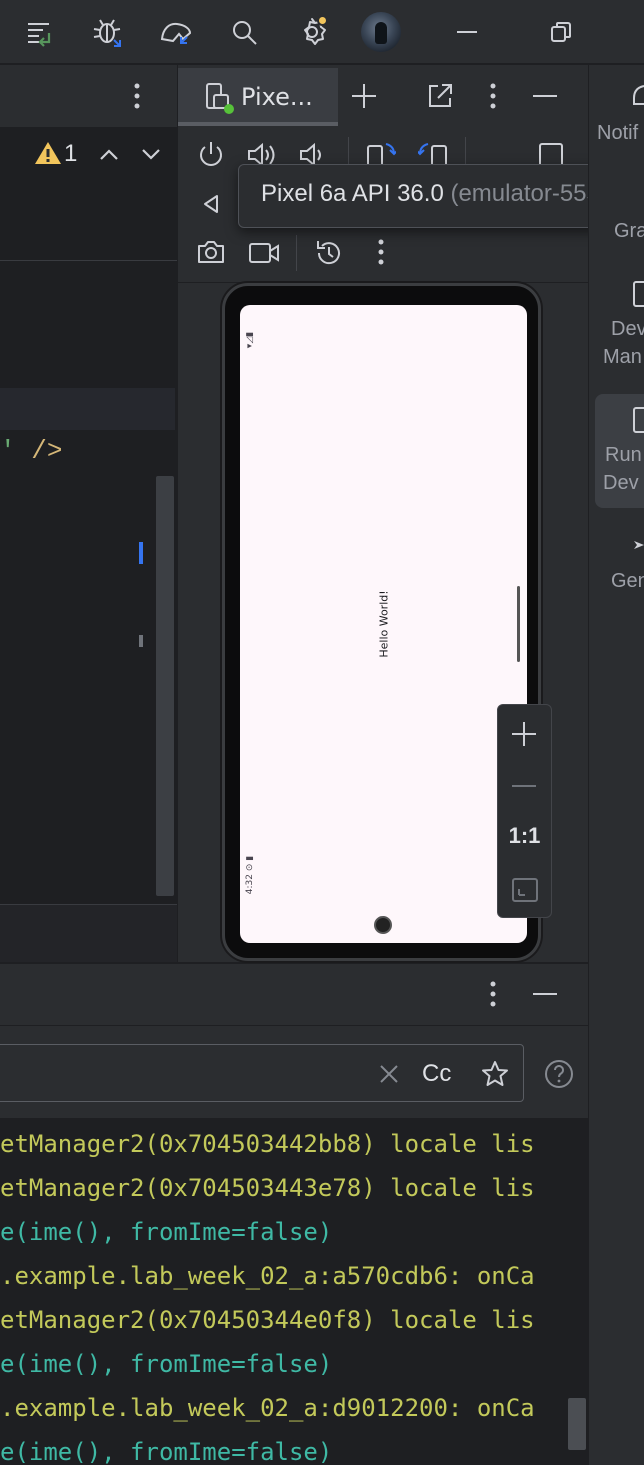 This screenshot has width=644, height=1465. I want to click on debug-icon, so click(108, 32).